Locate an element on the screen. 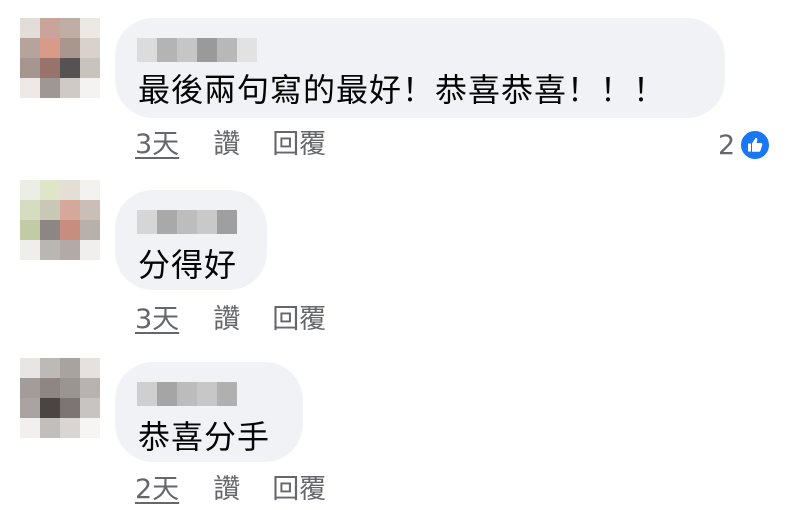  reaction-summary: 2 is located at coordinates (745, 145).